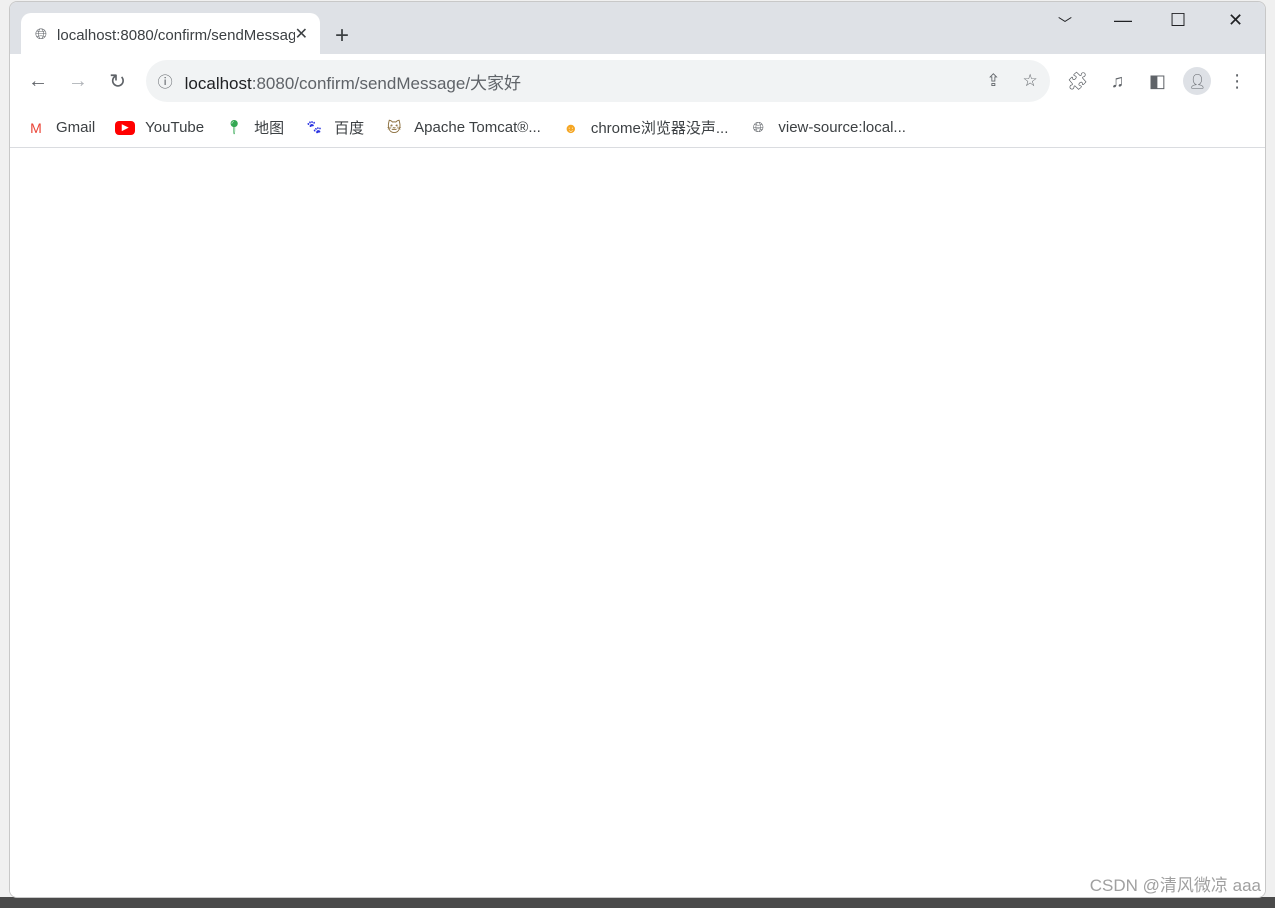 This screenshot has width=1275, height=908. I want to click on side-panel-icon: ◧, so click(1157, 81).